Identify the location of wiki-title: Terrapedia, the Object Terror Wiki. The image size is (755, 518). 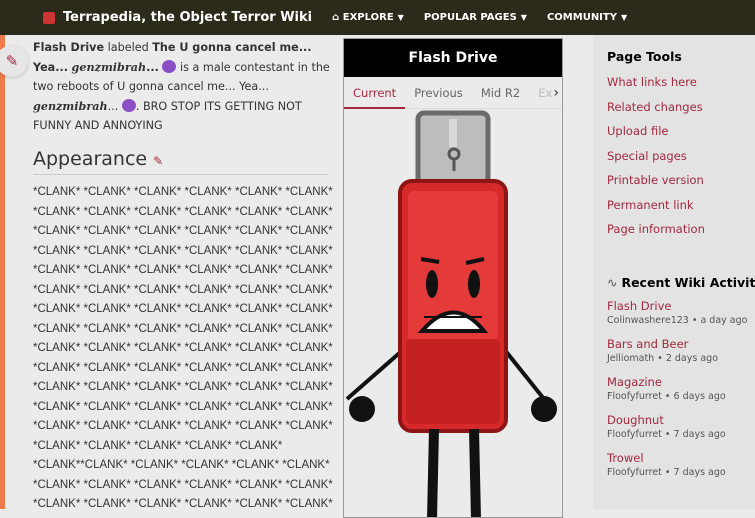
(187, 17).